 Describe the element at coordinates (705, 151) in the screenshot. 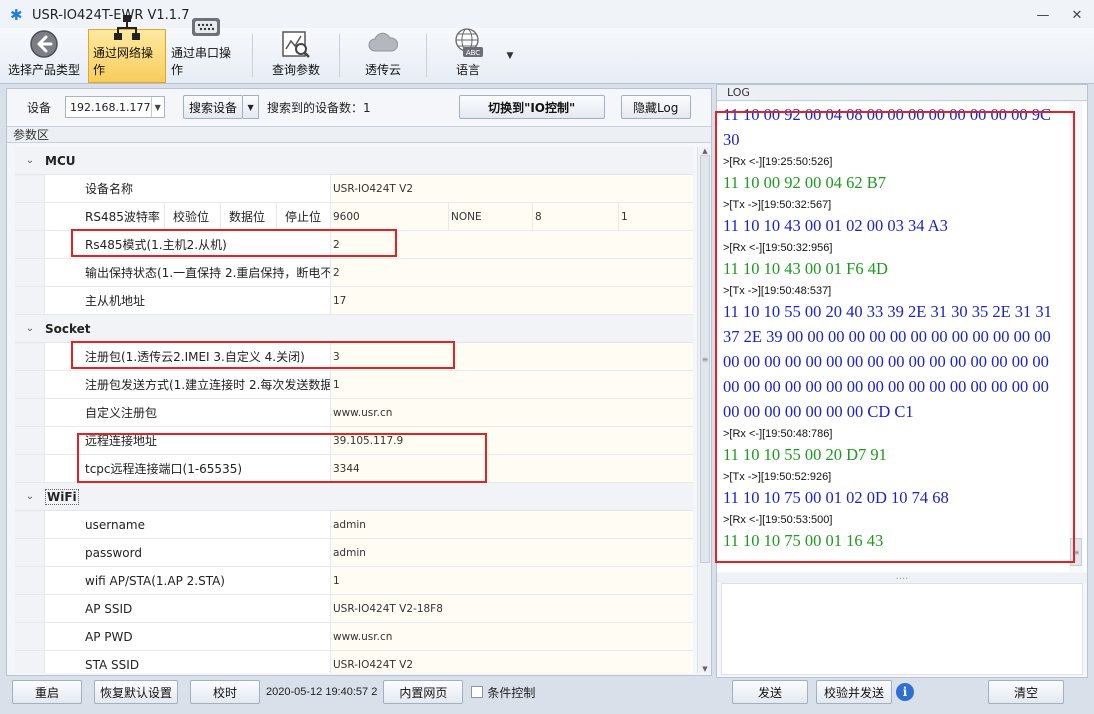

I see `scroll-up-icon: ▲` at that location.